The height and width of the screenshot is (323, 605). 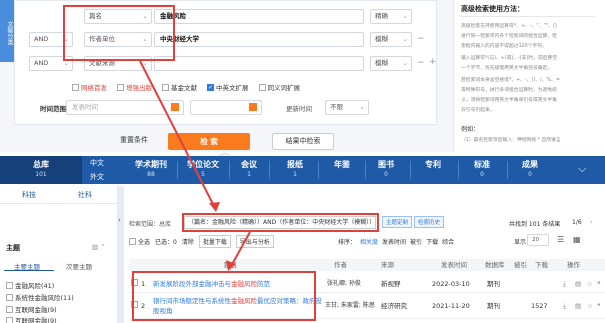 I want to click on annotation-arrows, so click(x=195, y=165).